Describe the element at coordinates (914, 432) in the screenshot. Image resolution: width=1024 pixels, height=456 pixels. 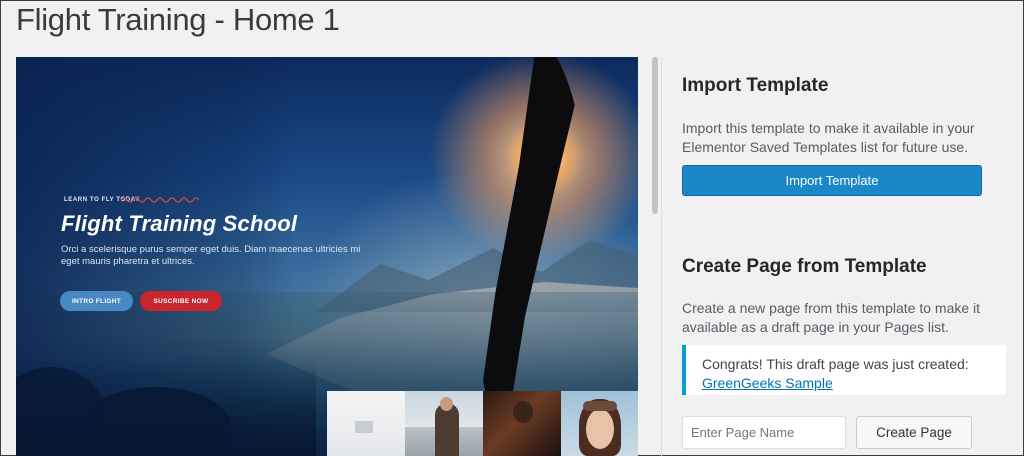
I see `create-page-button: Create Page` at that location.